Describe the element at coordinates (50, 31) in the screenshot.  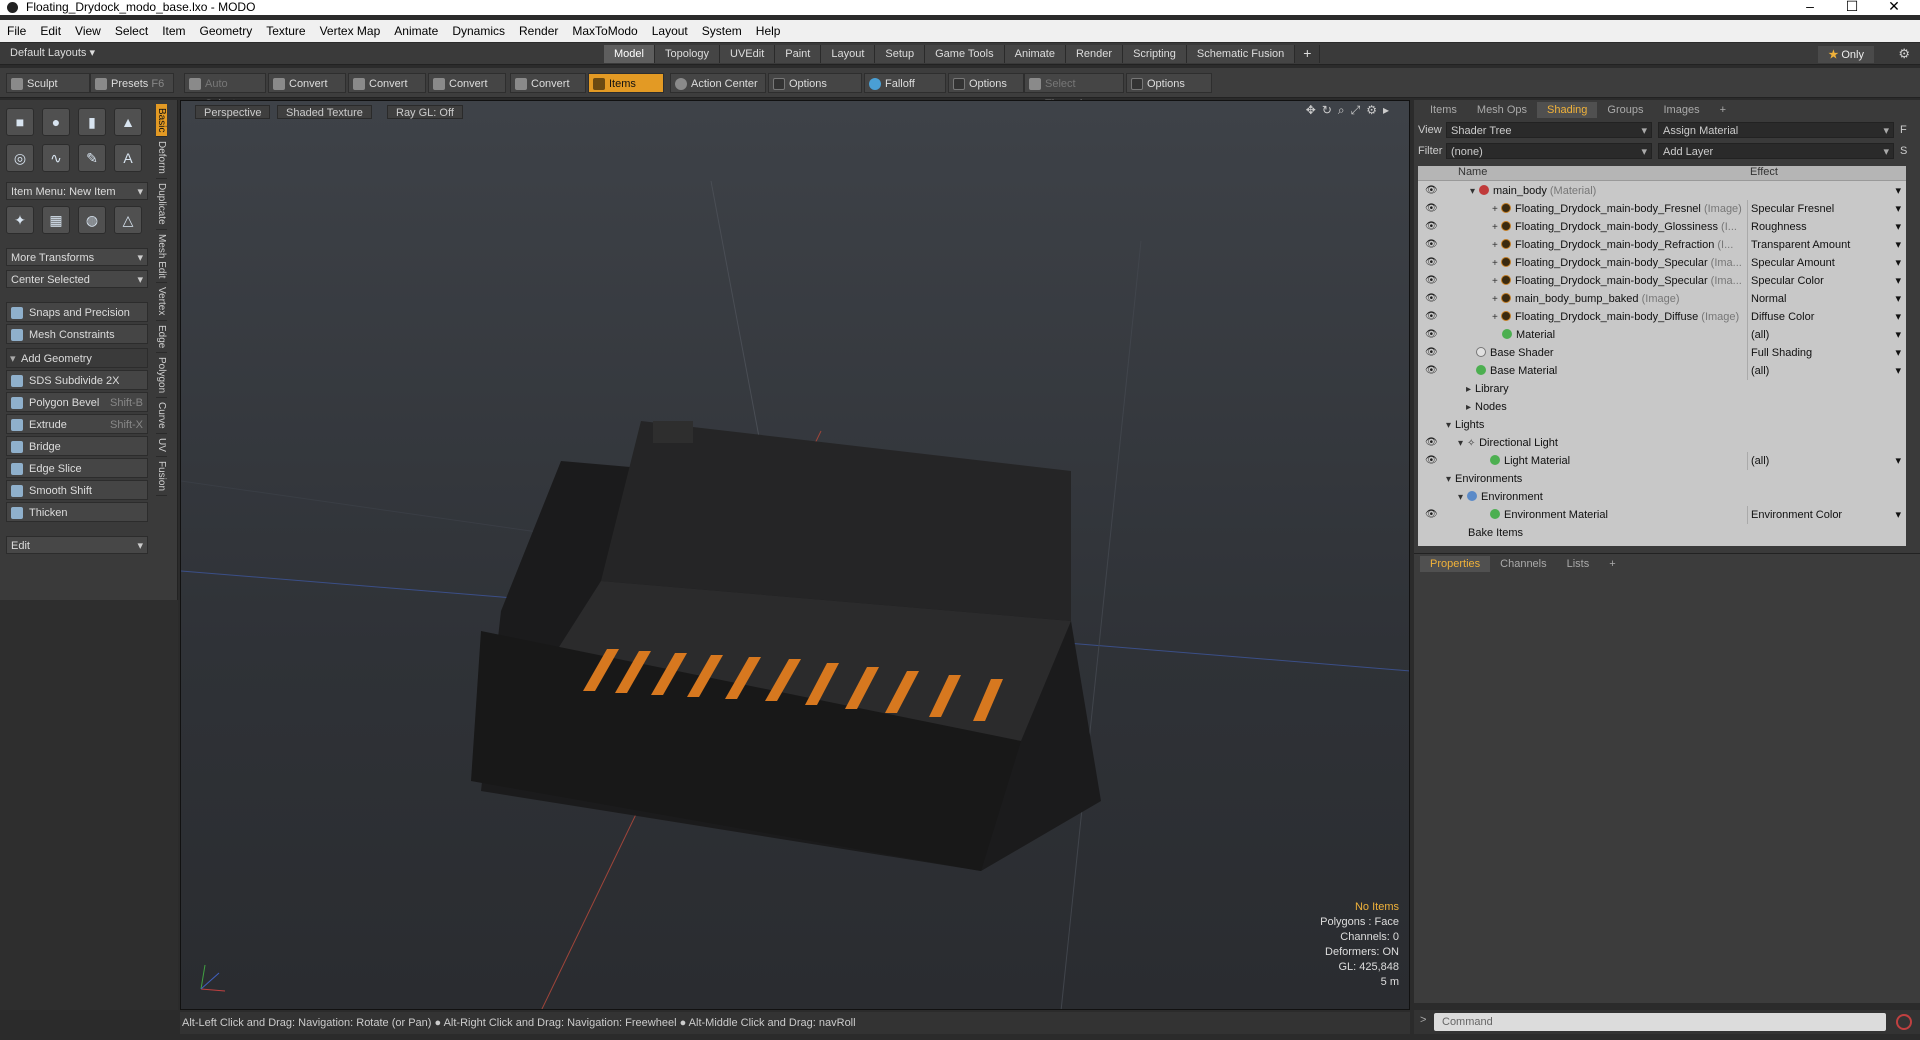
I see `menu-edit: Edit` at that location.